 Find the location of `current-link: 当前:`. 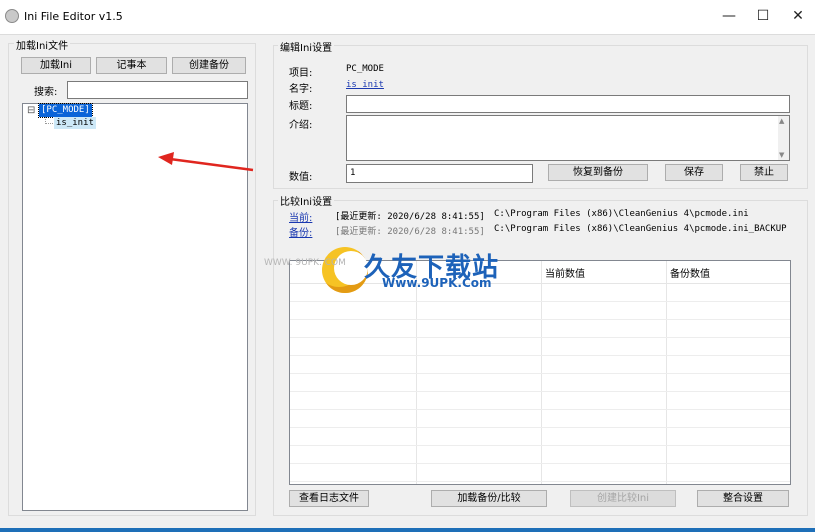

current-link: 当前: is located at coordinates (300, 216).